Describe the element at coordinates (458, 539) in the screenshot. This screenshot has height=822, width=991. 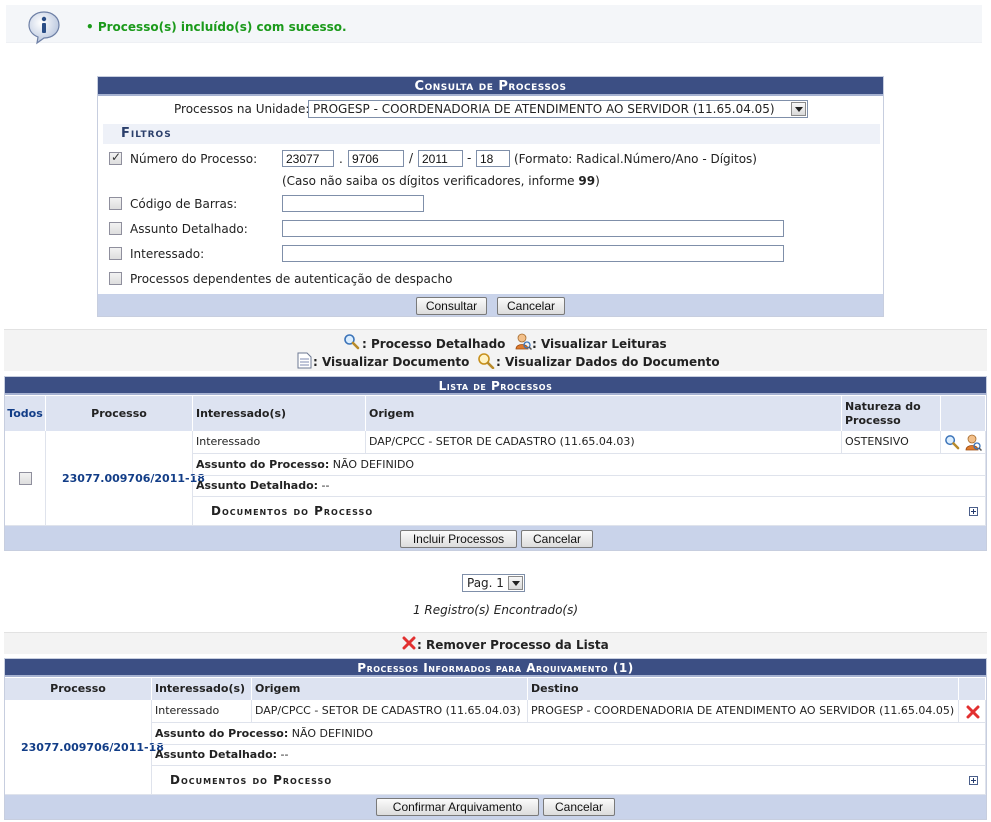
I see `incluir-processos-button: Incluir Processos` at that location.